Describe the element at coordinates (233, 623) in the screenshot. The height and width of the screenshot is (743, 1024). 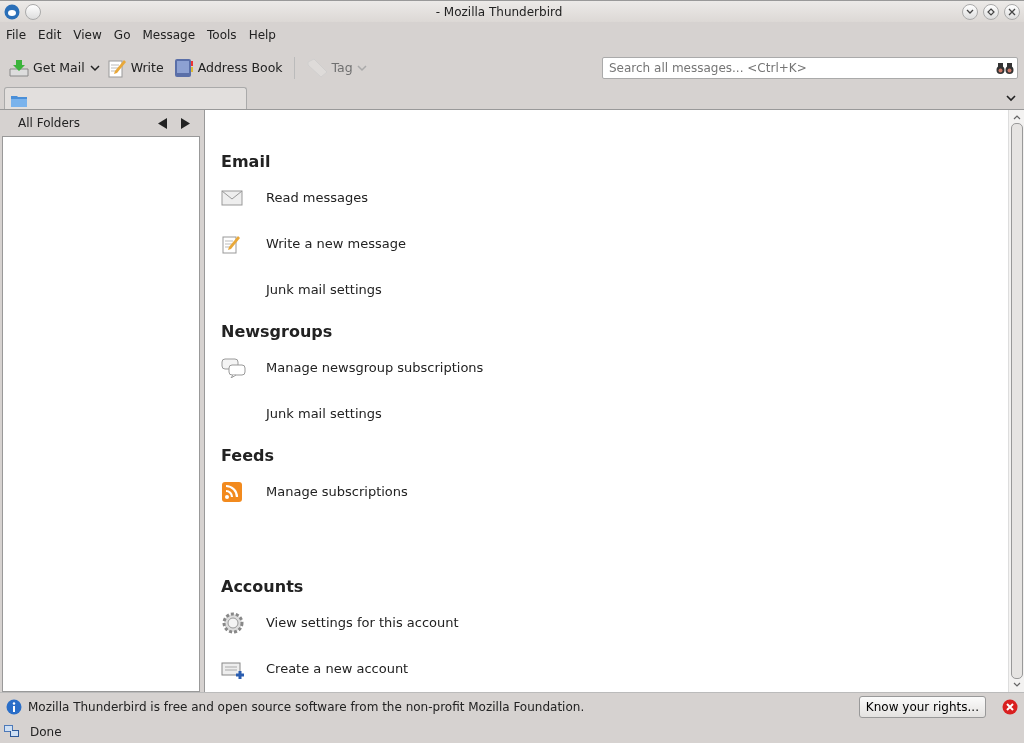
I see `settings-icon` at that location.